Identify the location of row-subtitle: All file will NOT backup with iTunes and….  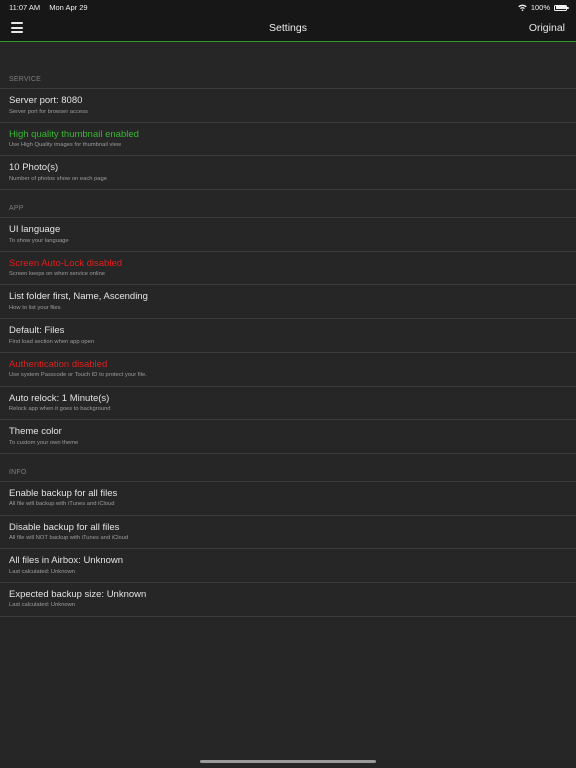
(69, 538).